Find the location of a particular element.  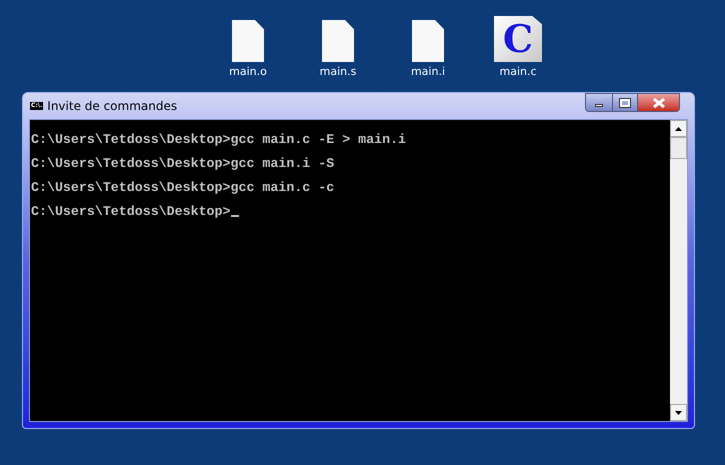

minimize-button is located at coordinates (599, 102).